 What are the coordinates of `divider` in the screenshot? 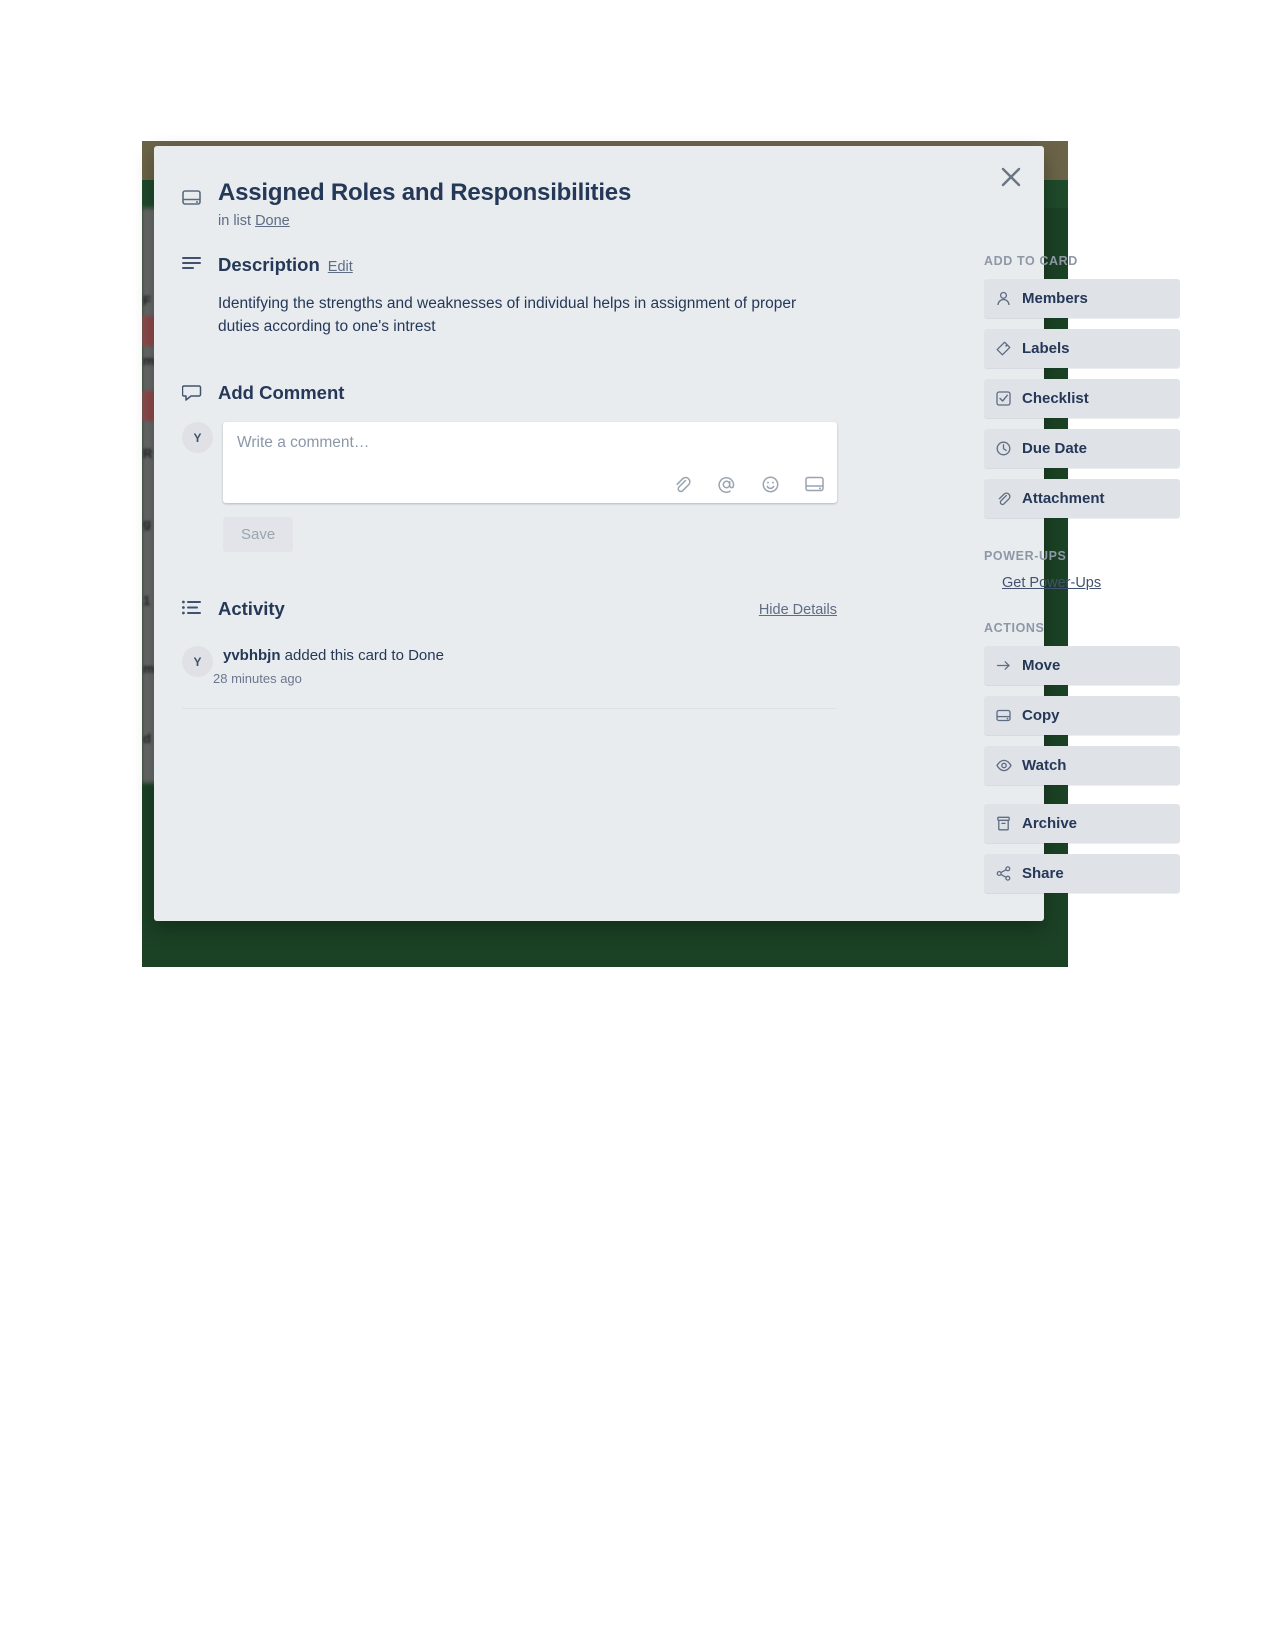 It's located at (509, 708).